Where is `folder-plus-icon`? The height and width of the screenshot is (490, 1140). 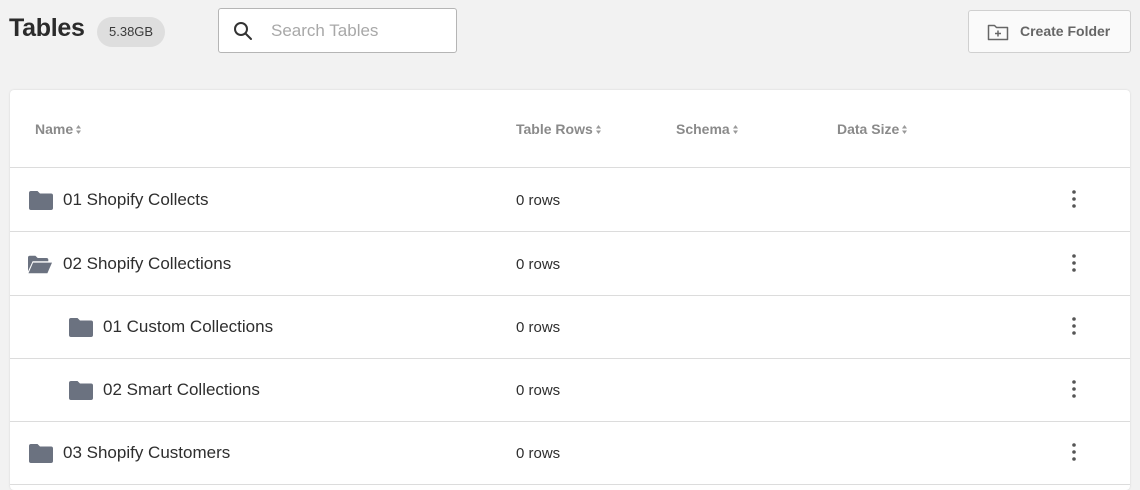 folder-plus-icon is located at coordinates (998, 32).